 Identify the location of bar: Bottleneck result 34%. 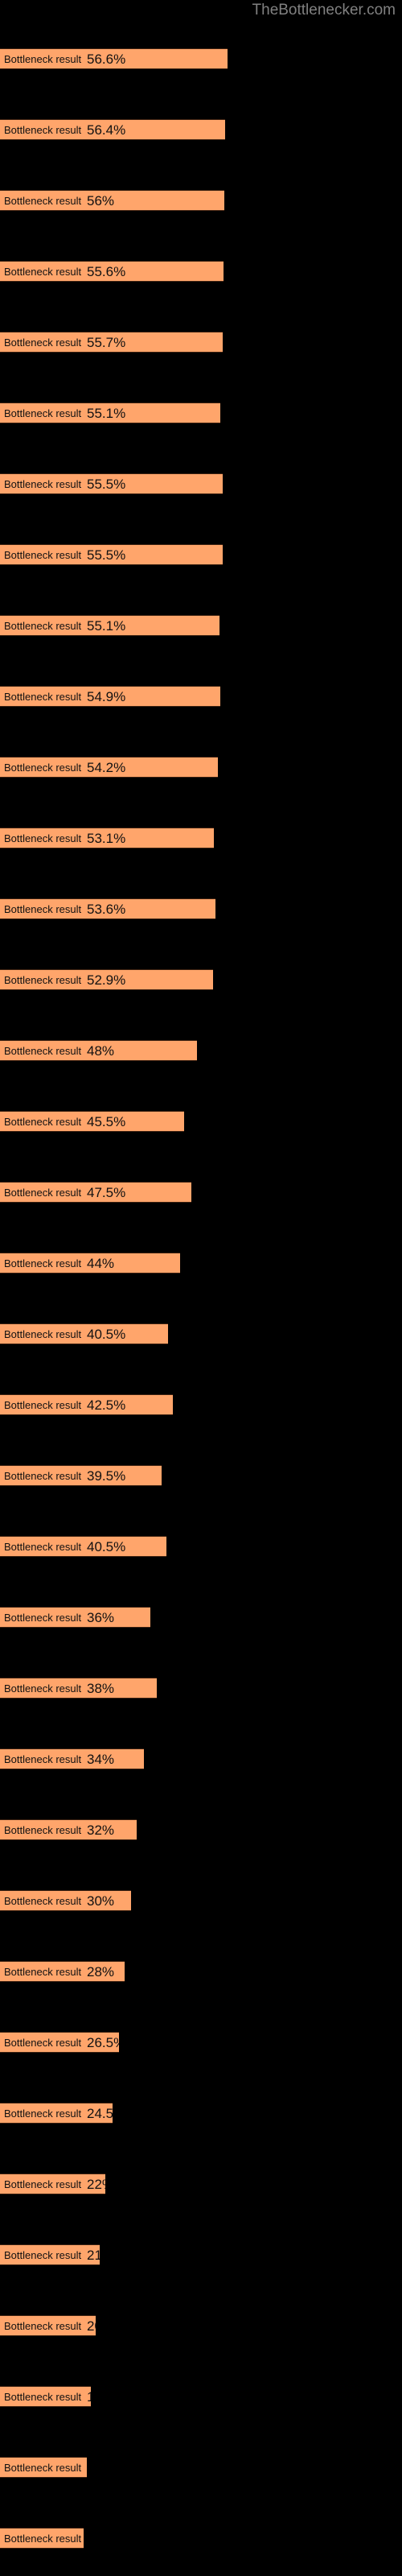
(72, 1758).